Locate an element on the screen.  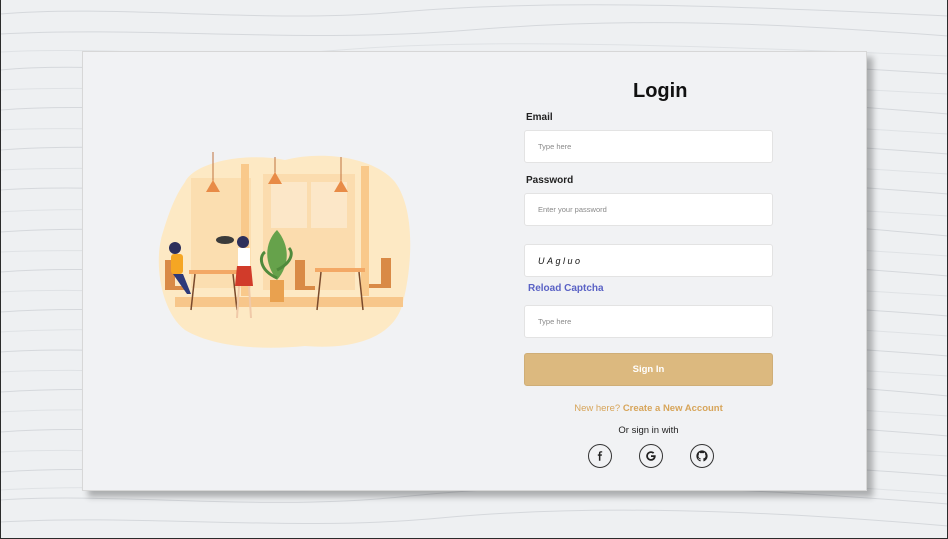
reload-captcha-link: Reload Captcha is located at coordinates (566, 288).